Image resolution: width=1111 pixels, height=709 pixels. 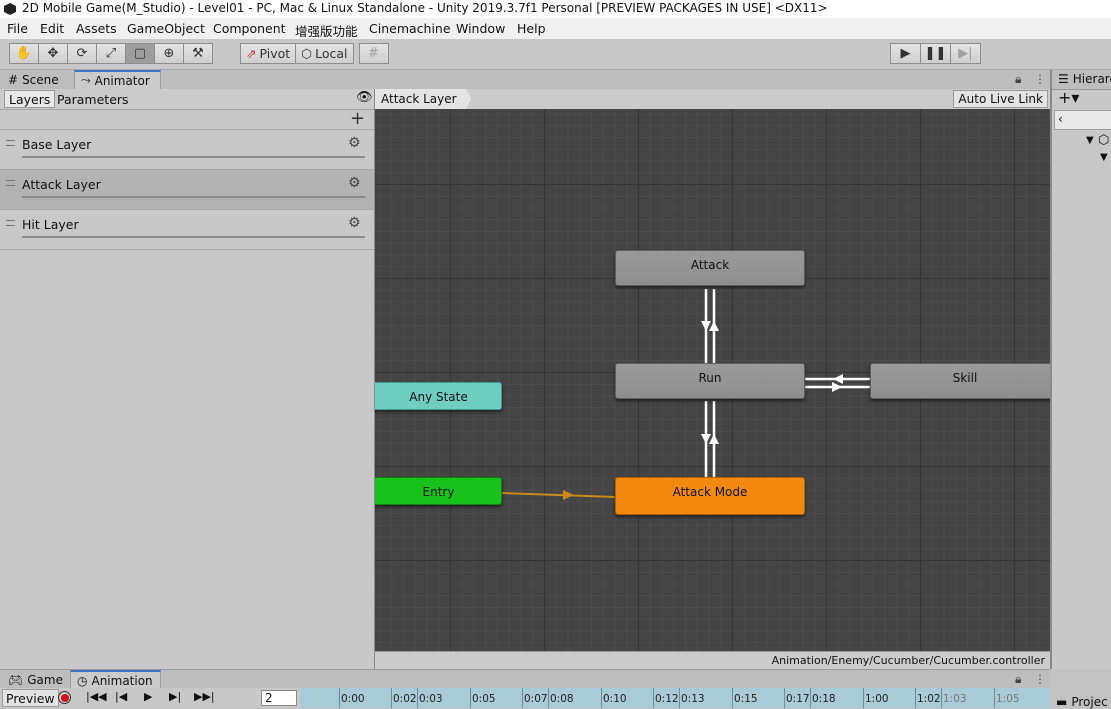 I want to click on add-layer-button: +, so click(x=357, y=118).